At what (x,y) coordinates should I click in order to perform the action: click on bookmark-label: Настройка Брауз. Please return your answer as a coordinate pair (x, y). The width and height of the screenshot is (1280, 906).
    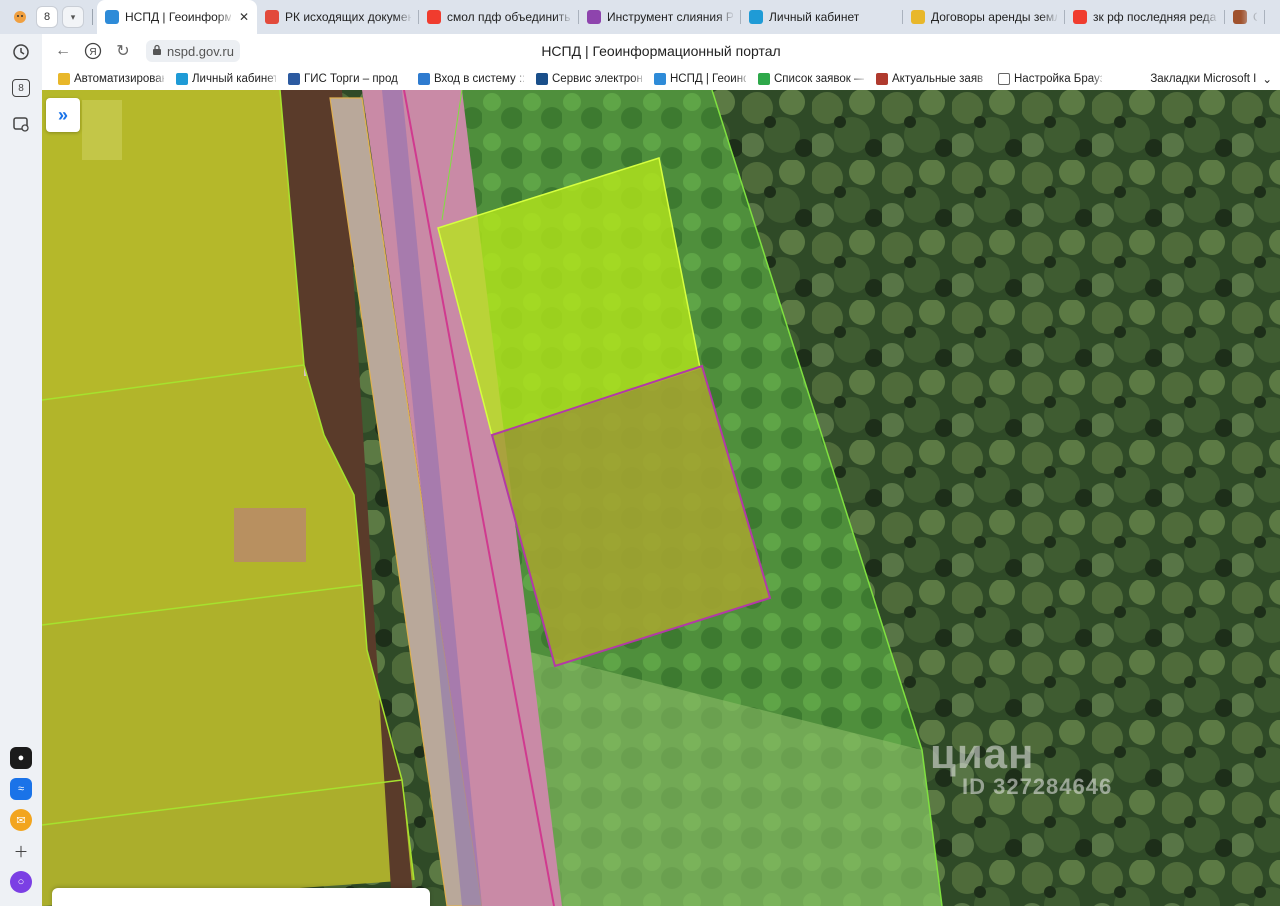
    Looking at the image, I should click on (1058, 79).